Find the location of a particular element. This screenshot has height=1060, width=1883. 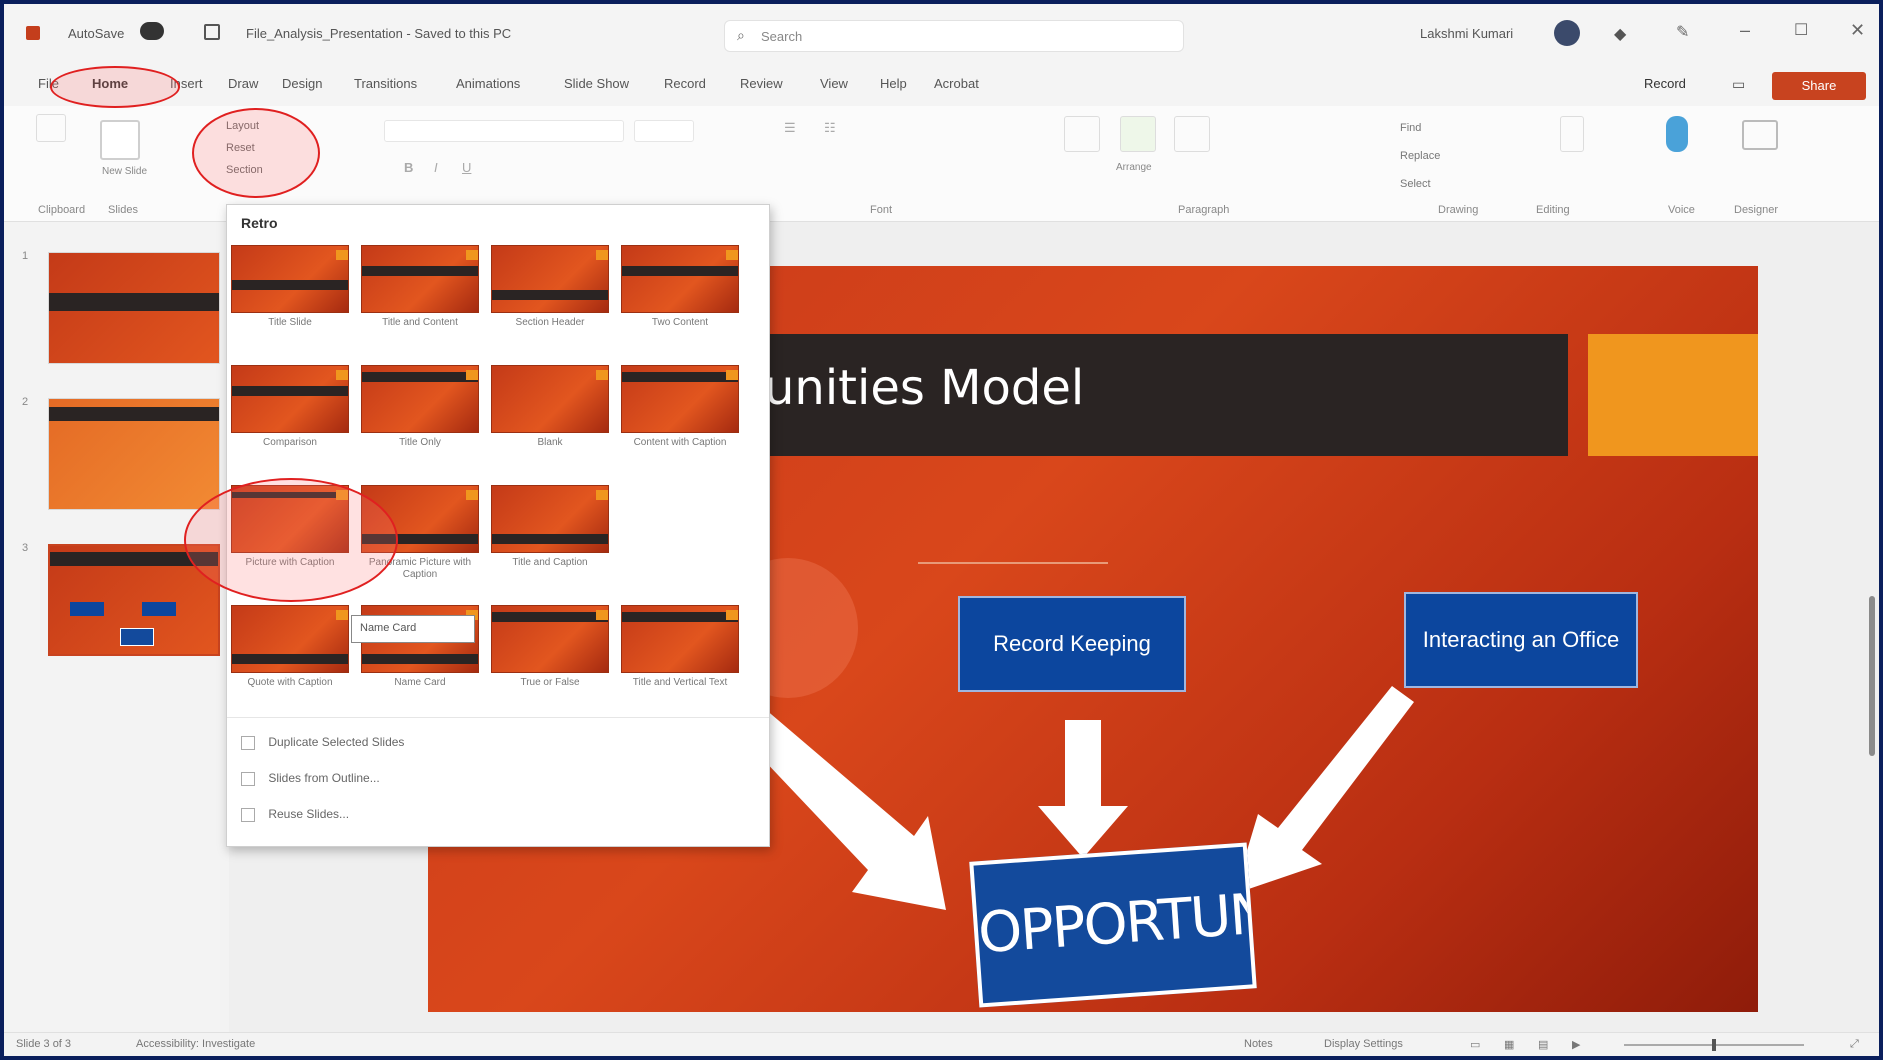

tab-animations: Animations is located at coordinates (488, 83).